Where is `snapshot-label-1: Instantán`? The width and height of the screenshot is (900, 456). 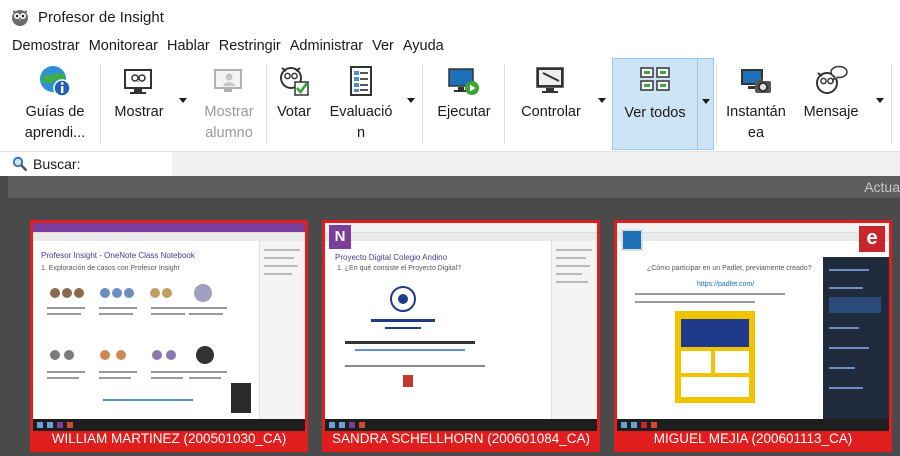
snapshot-label-1: Instantán is located at coordinates (756, 112).